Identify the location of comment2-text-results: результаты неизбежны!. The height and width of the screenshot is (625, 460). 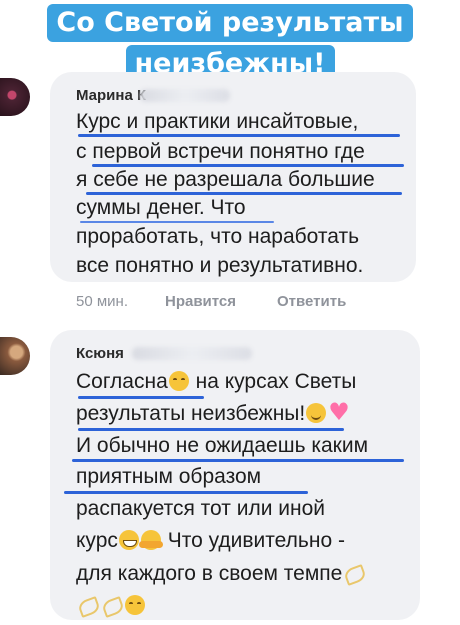
(191, 413).